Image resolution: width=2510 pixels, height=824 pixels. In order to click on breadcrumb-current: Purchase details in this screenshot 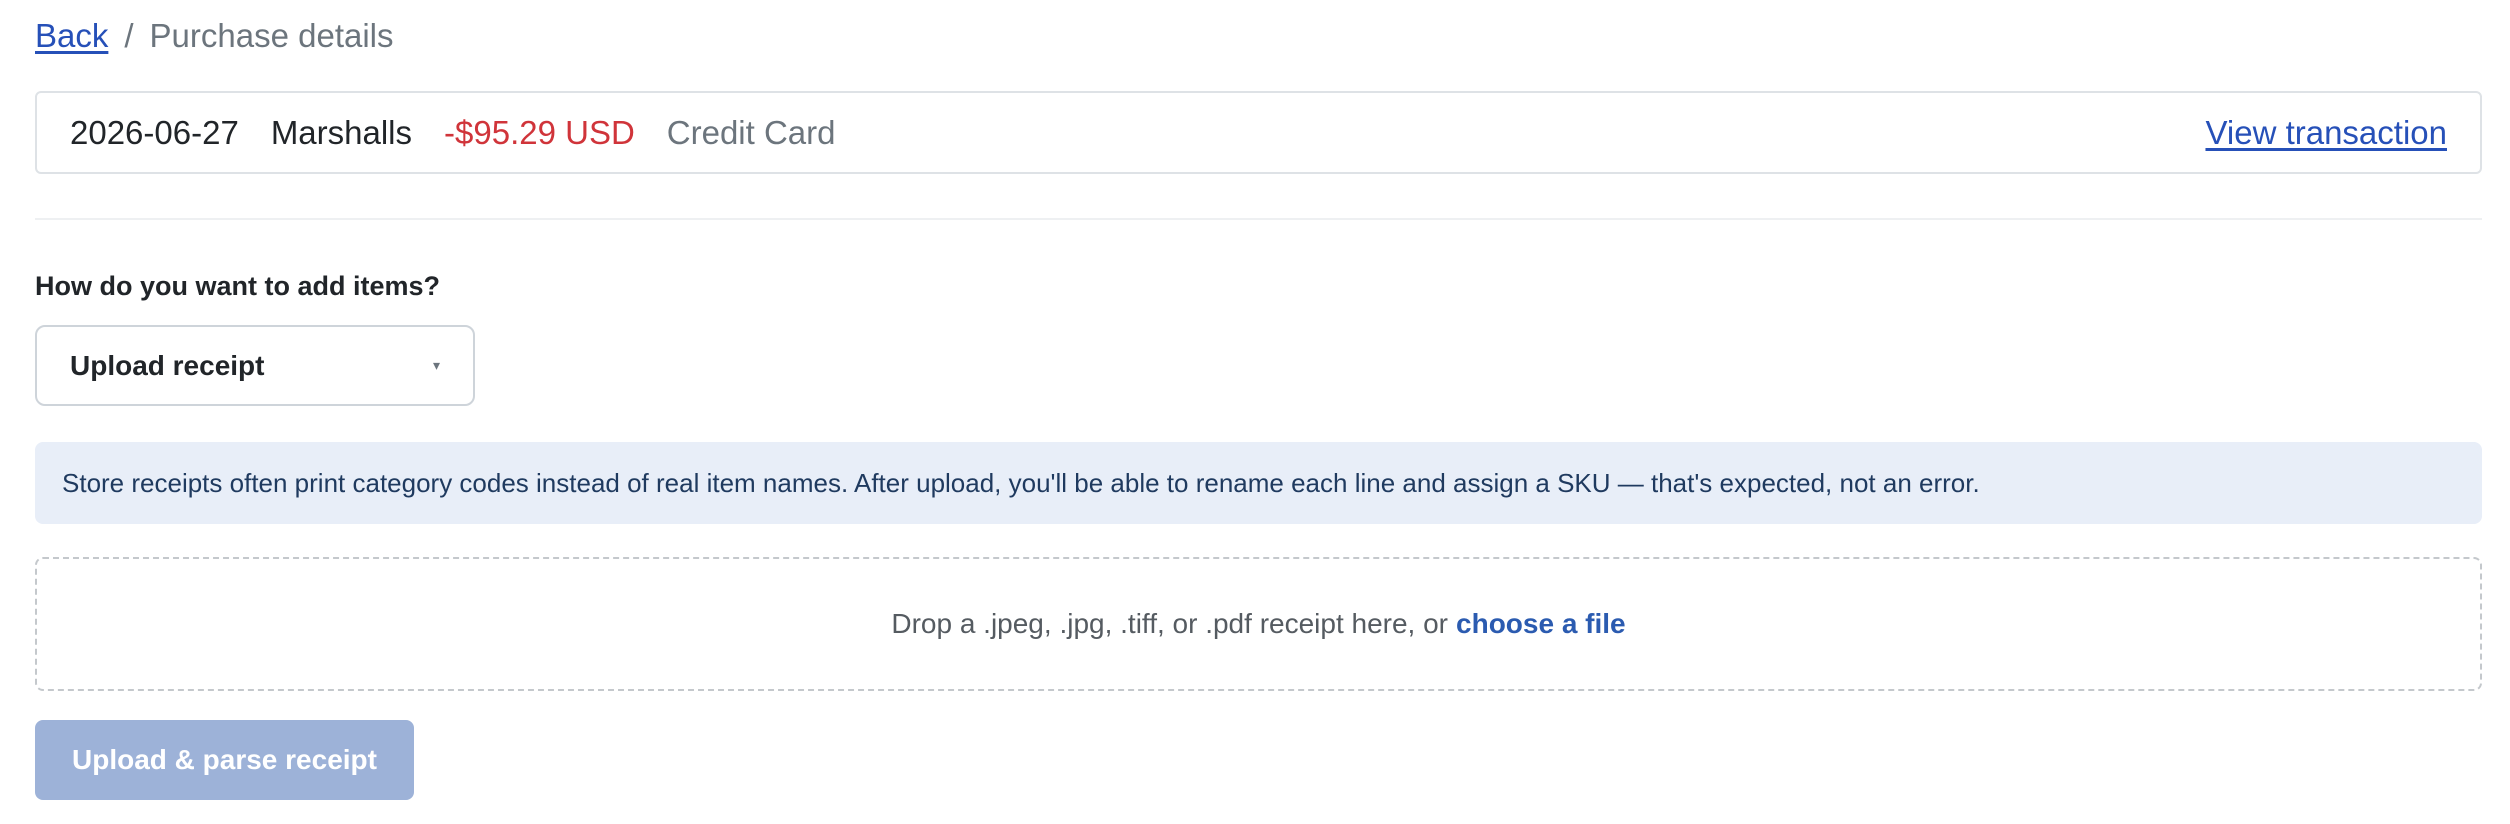, I will do `click(271, 35)`.